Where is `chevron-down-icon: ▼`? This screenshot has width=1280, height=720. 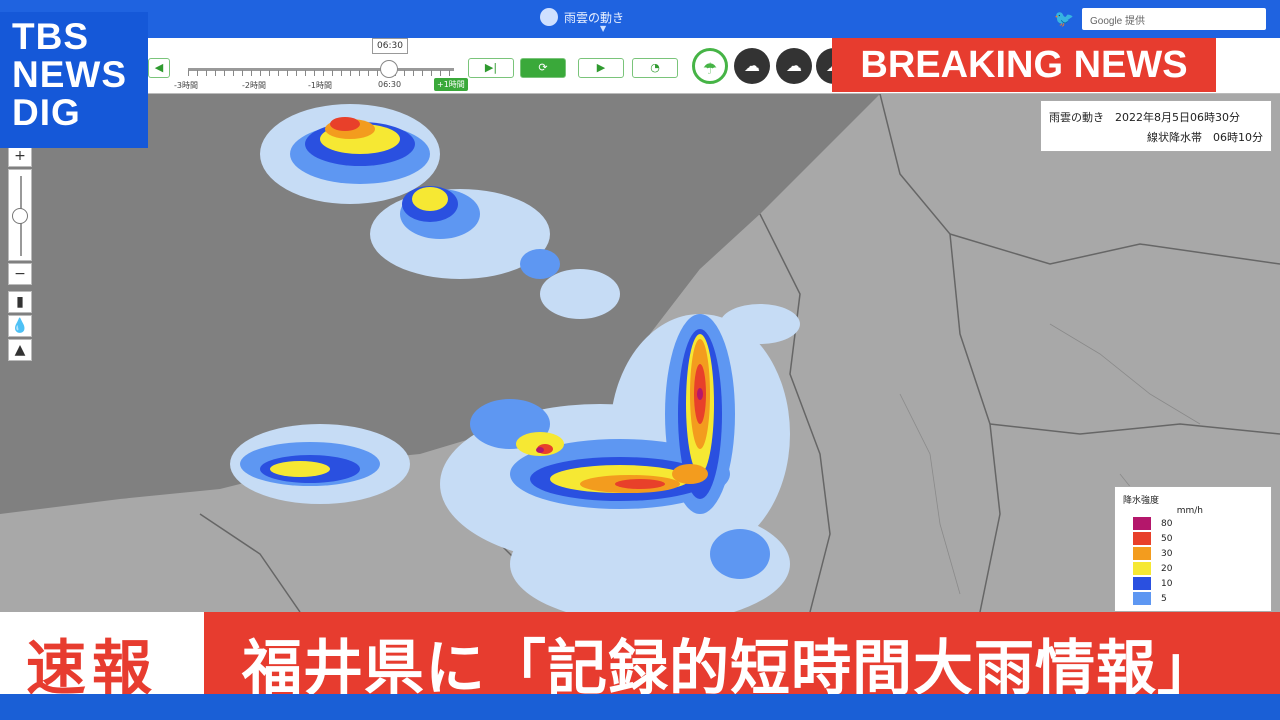 chevron-down-icon: ▼ is located at coordinates (603, 28).